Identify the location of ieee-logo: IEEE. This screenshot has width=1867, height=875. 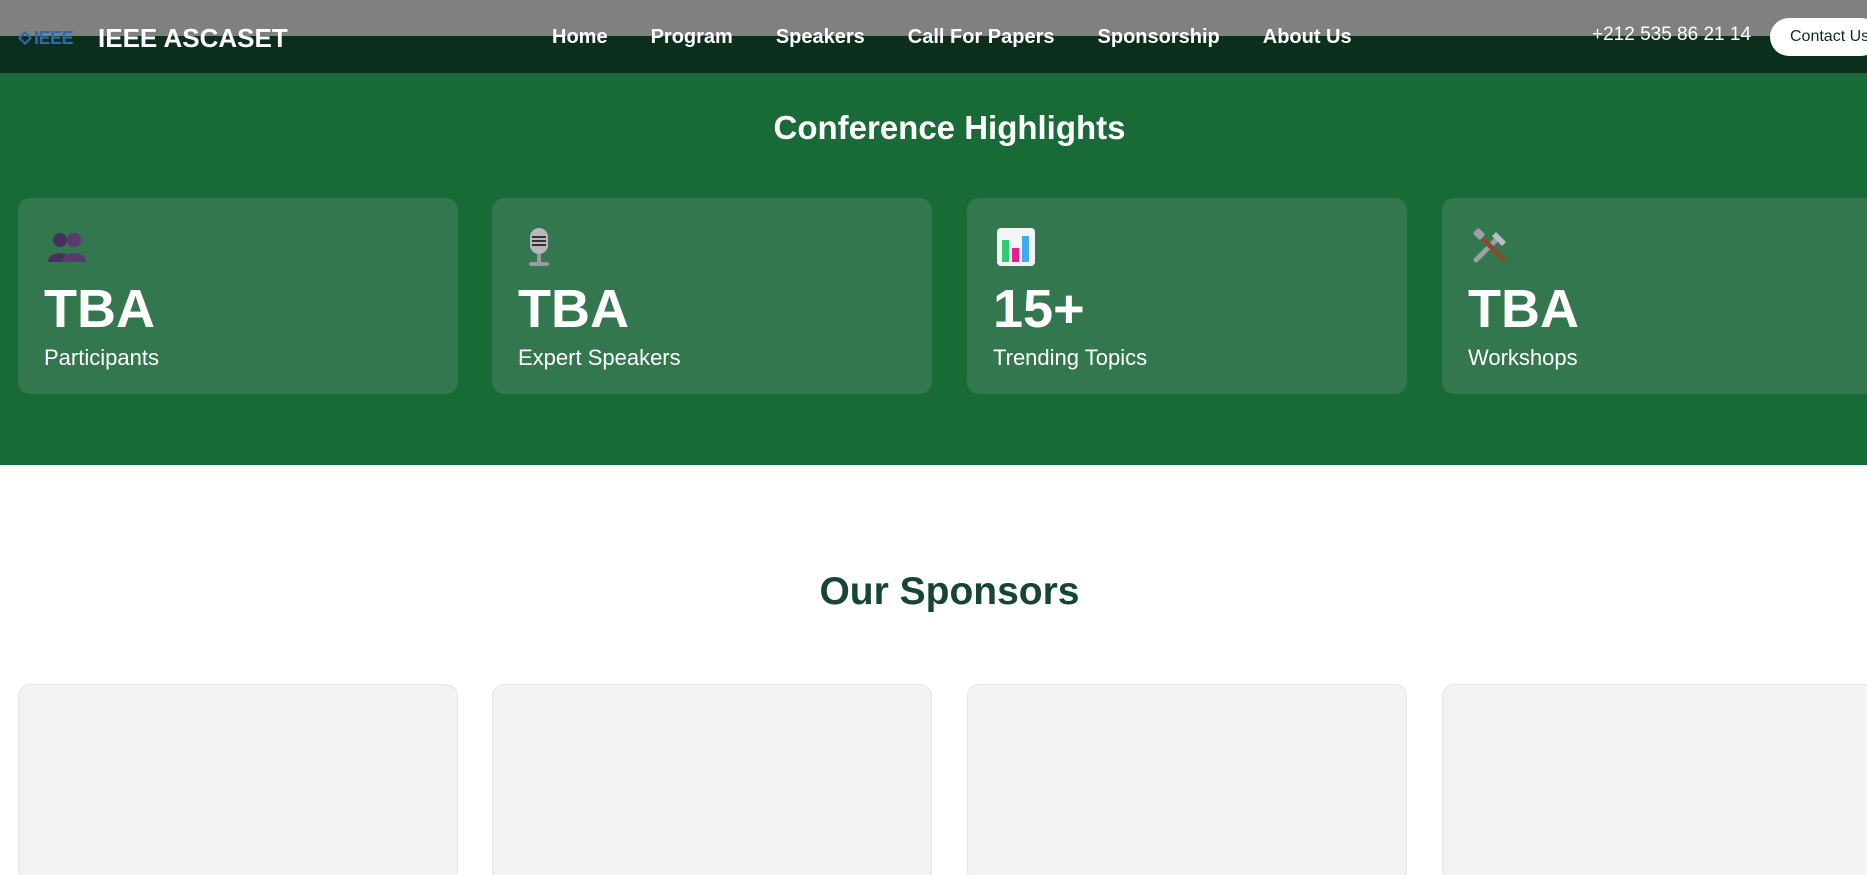
(47, 38).